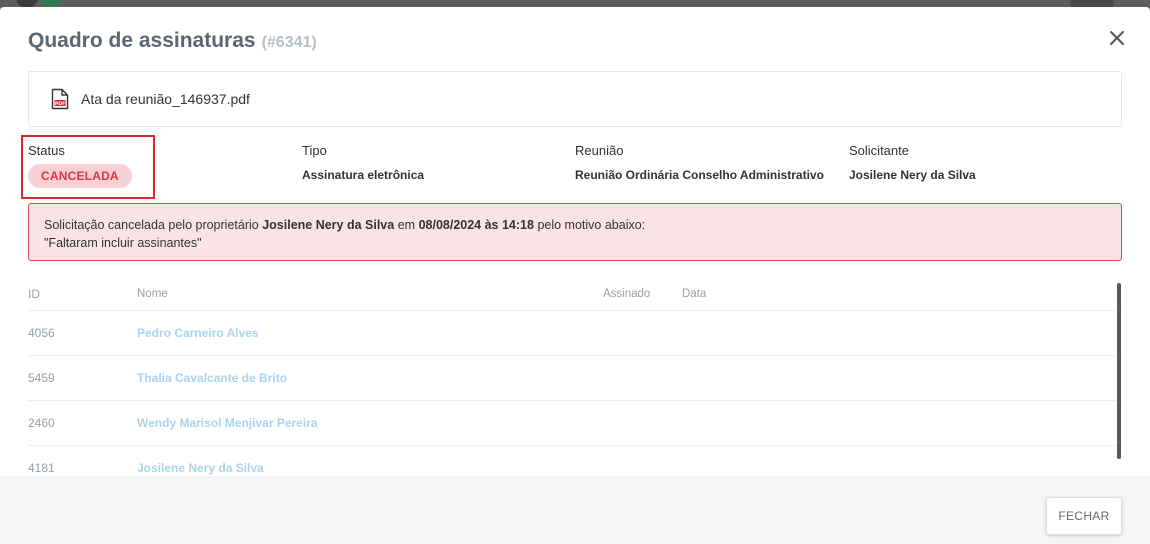 This screenshot has height=544, width=1150. Describe the element at coordinates (165, 99) in the screenshot. I see `file-name: Ata da reunião_146937.pdf` at that location.